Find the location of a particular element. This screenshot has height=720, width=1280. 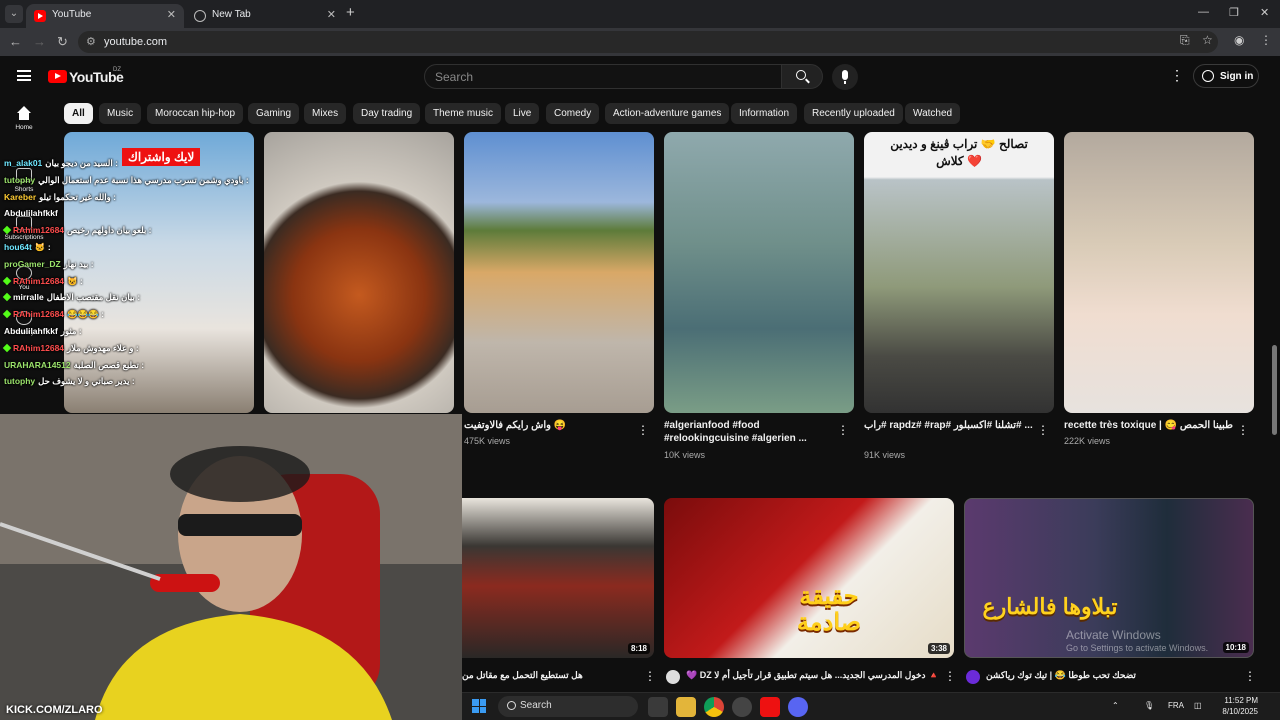

home-icon is located at coordinates (24, 113).